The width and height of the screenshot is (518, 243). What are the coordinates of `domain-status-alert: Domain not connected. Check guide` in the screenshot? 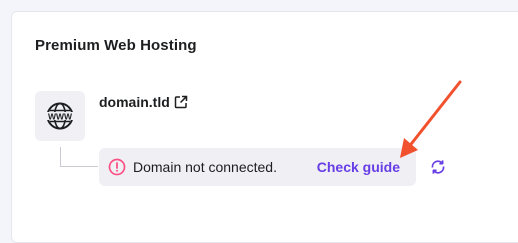 It's located at (257, 167).